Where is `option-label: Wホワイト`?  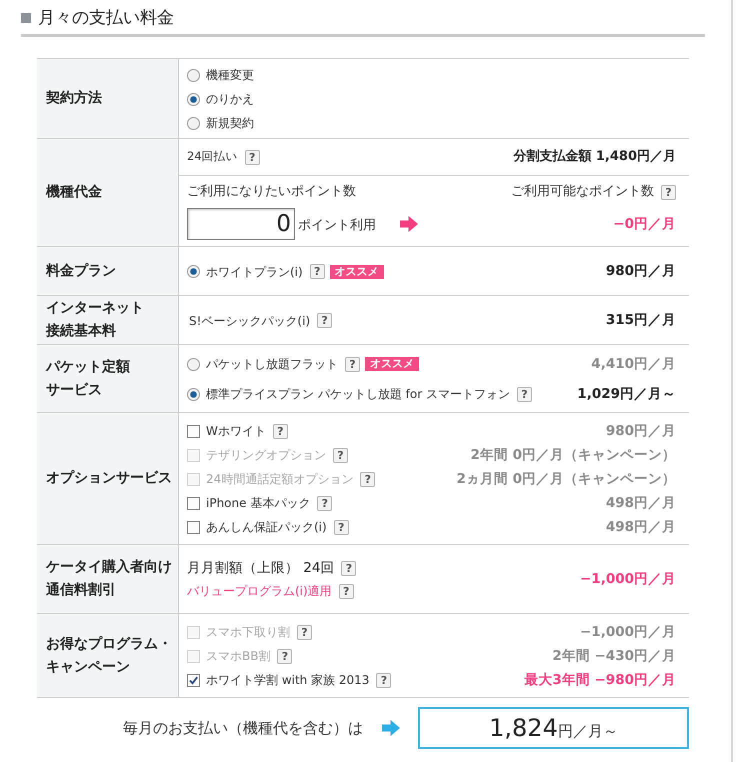 option-label: Wホワイト is located at coordinates (236, 431).